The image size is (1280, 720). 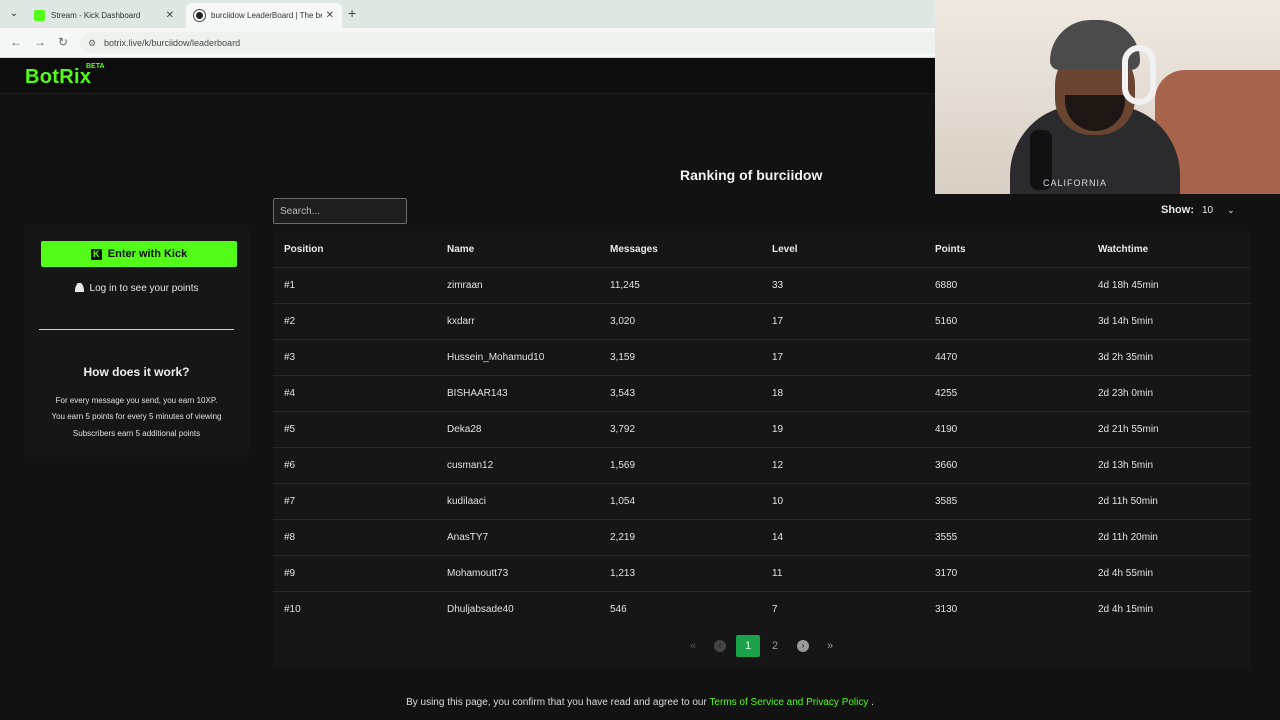 What do you see at coordinates (1231, 209) in the screenshot?
I see `chevron-down-icon: ⌄` at bounding box center [1231, 209].